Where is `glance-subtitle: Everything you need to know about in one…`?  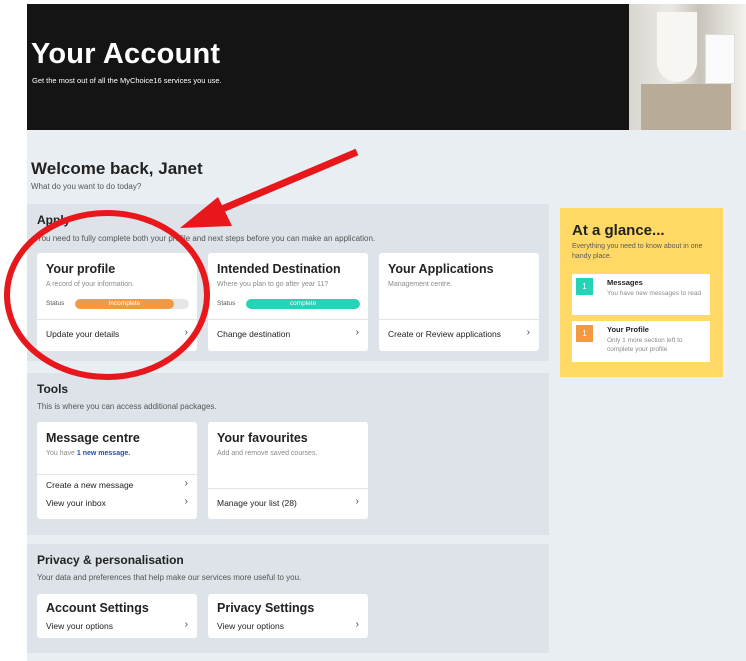 glance-subtitle: Everything you need to know about in one… is located at coordinates (637, 251).